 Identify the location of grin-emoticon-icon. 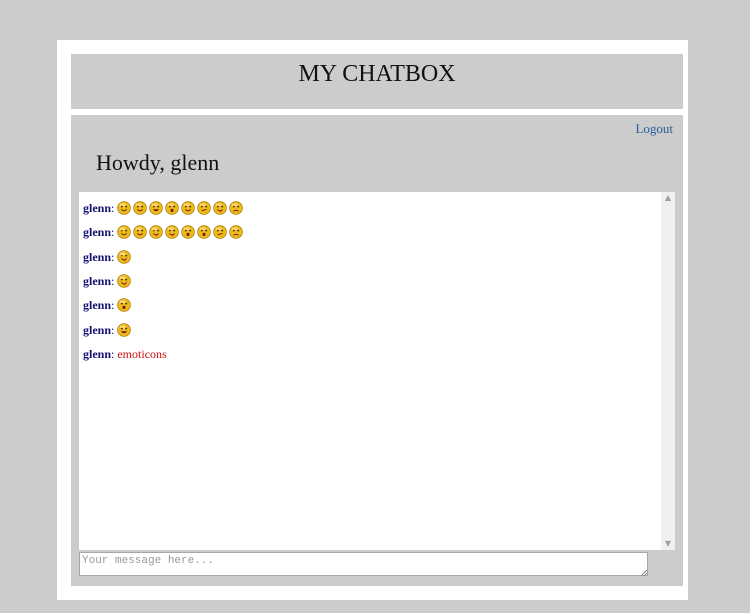
(156, 208).